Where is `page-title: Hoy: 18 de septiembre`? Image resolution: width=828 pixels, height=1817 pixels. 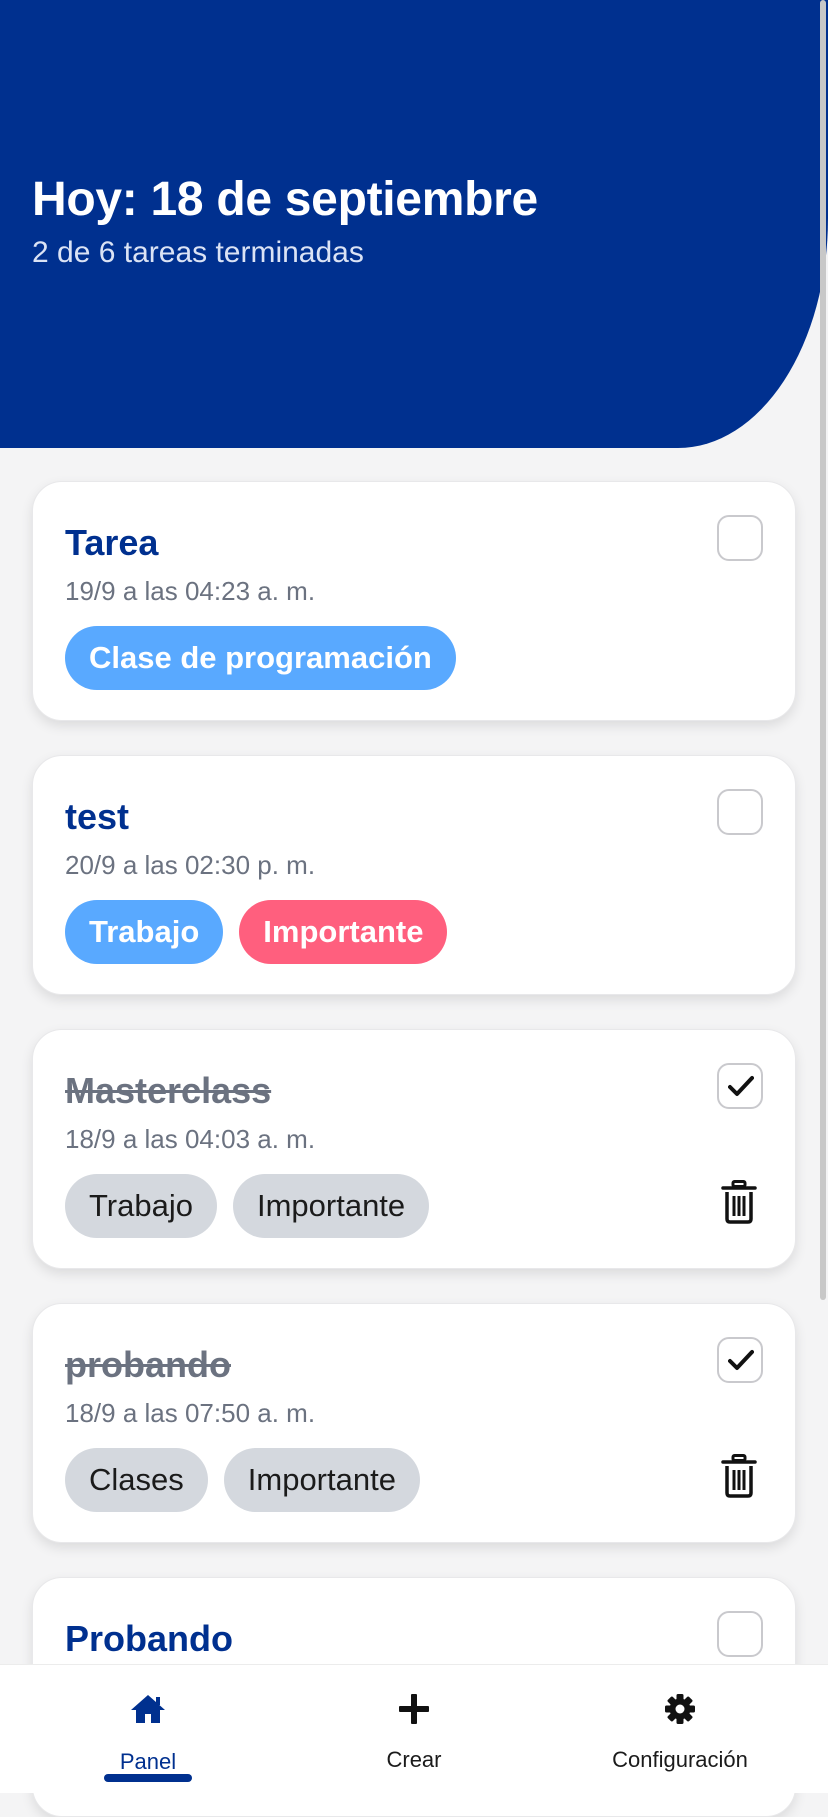
page-title: Hoy: 18 de septiembre is located at coordinates (285, 199).